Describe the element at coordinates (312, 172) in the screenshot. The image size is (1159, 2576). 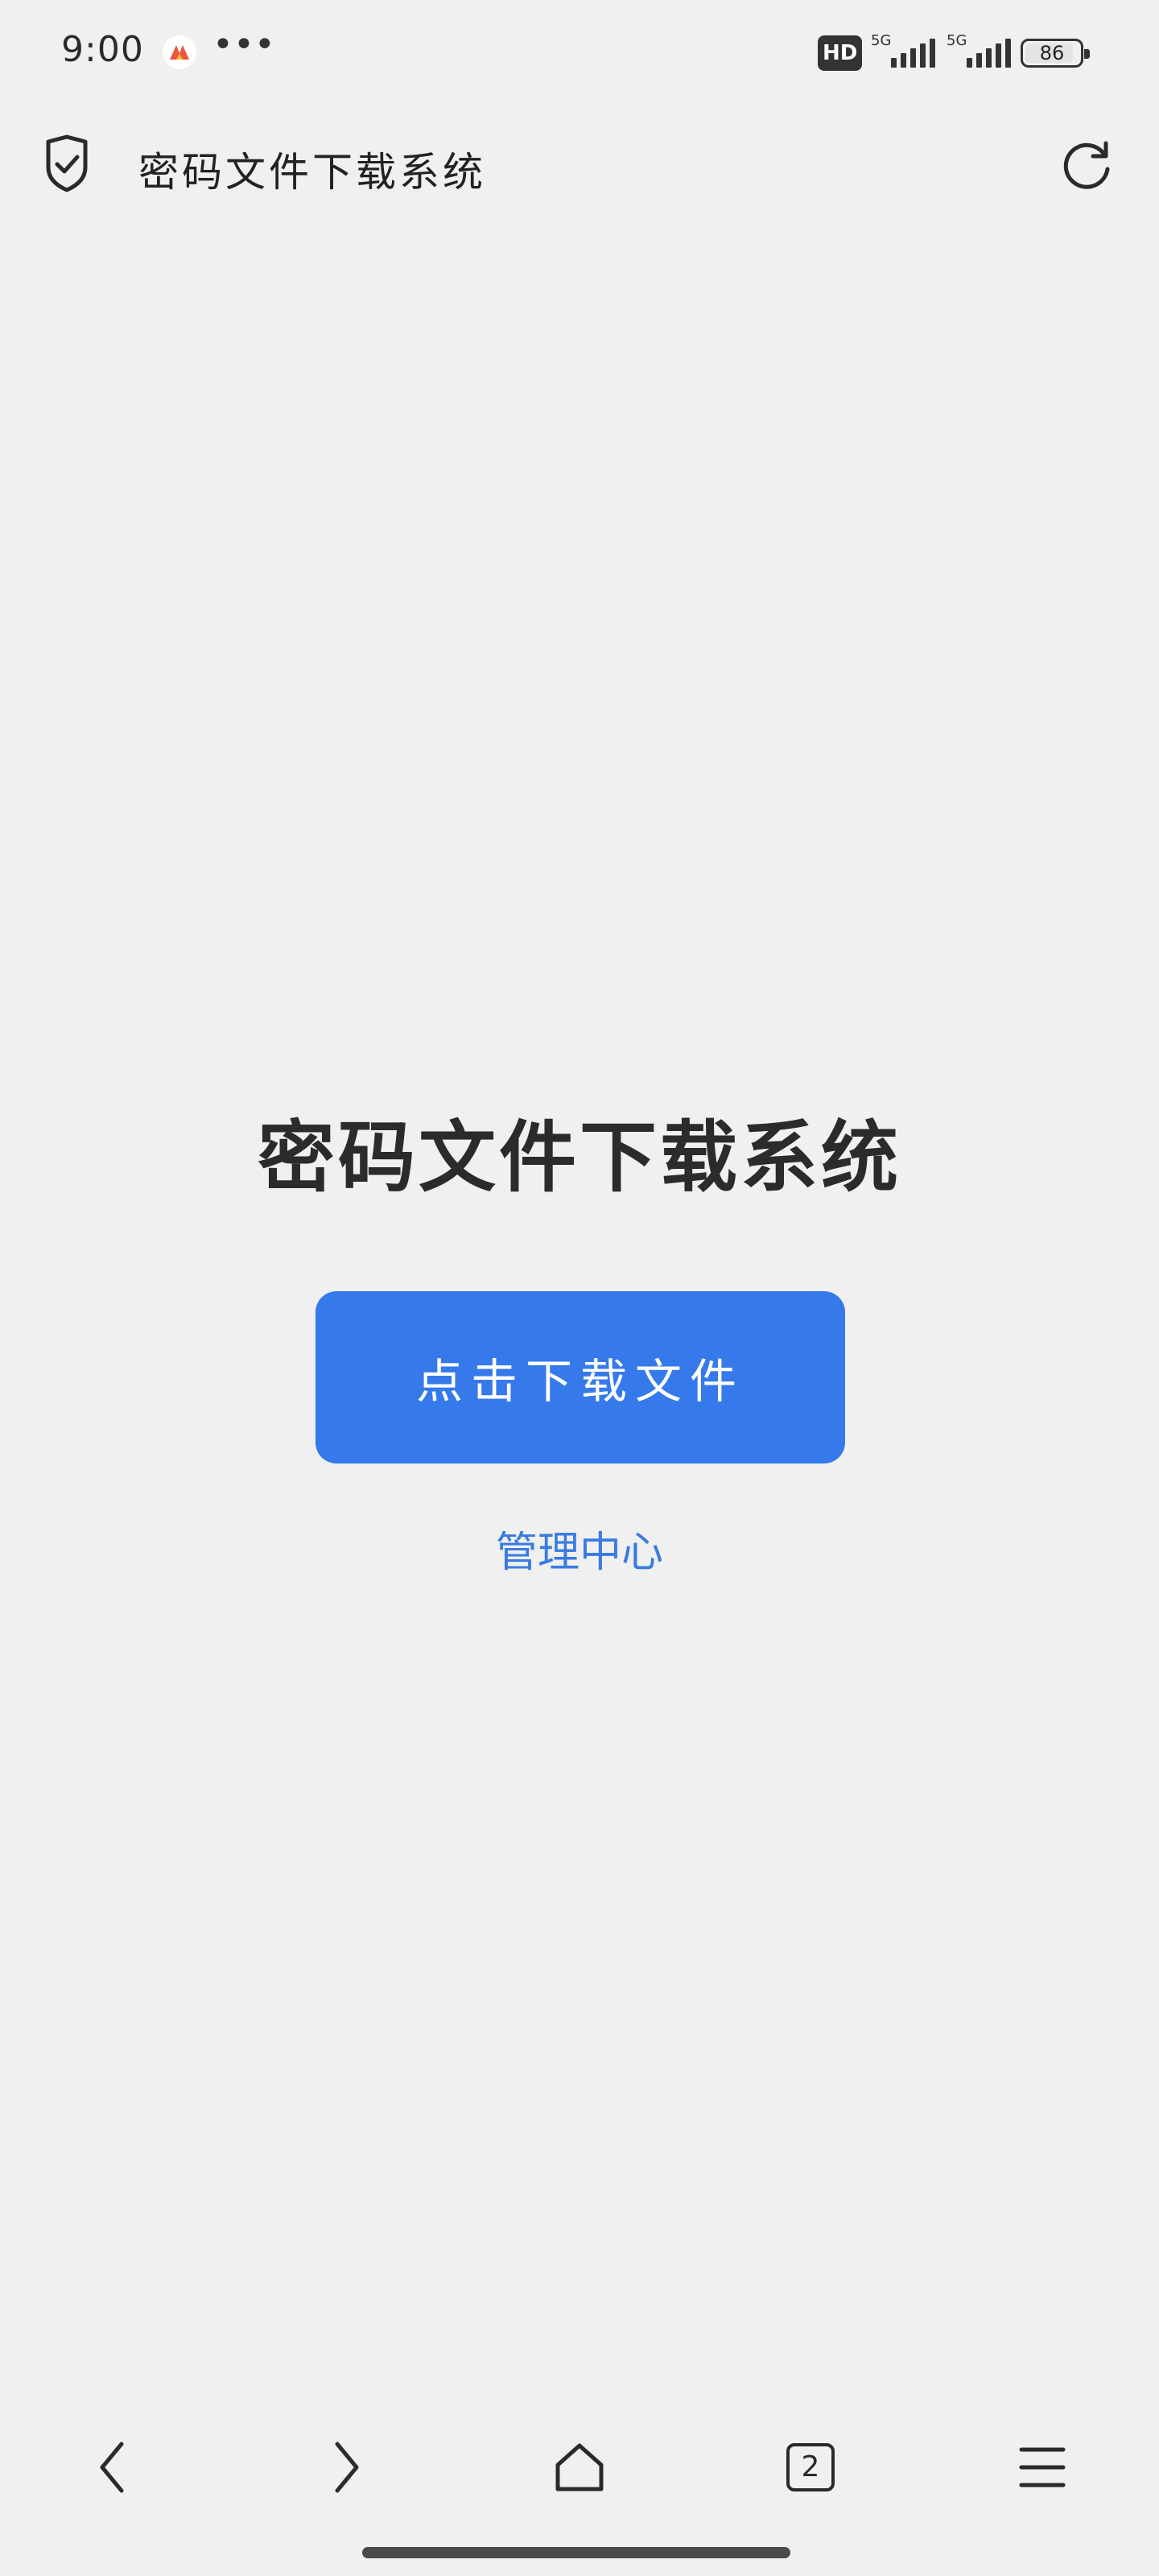
I see `page-title: 密码文件下载系统` at that location.